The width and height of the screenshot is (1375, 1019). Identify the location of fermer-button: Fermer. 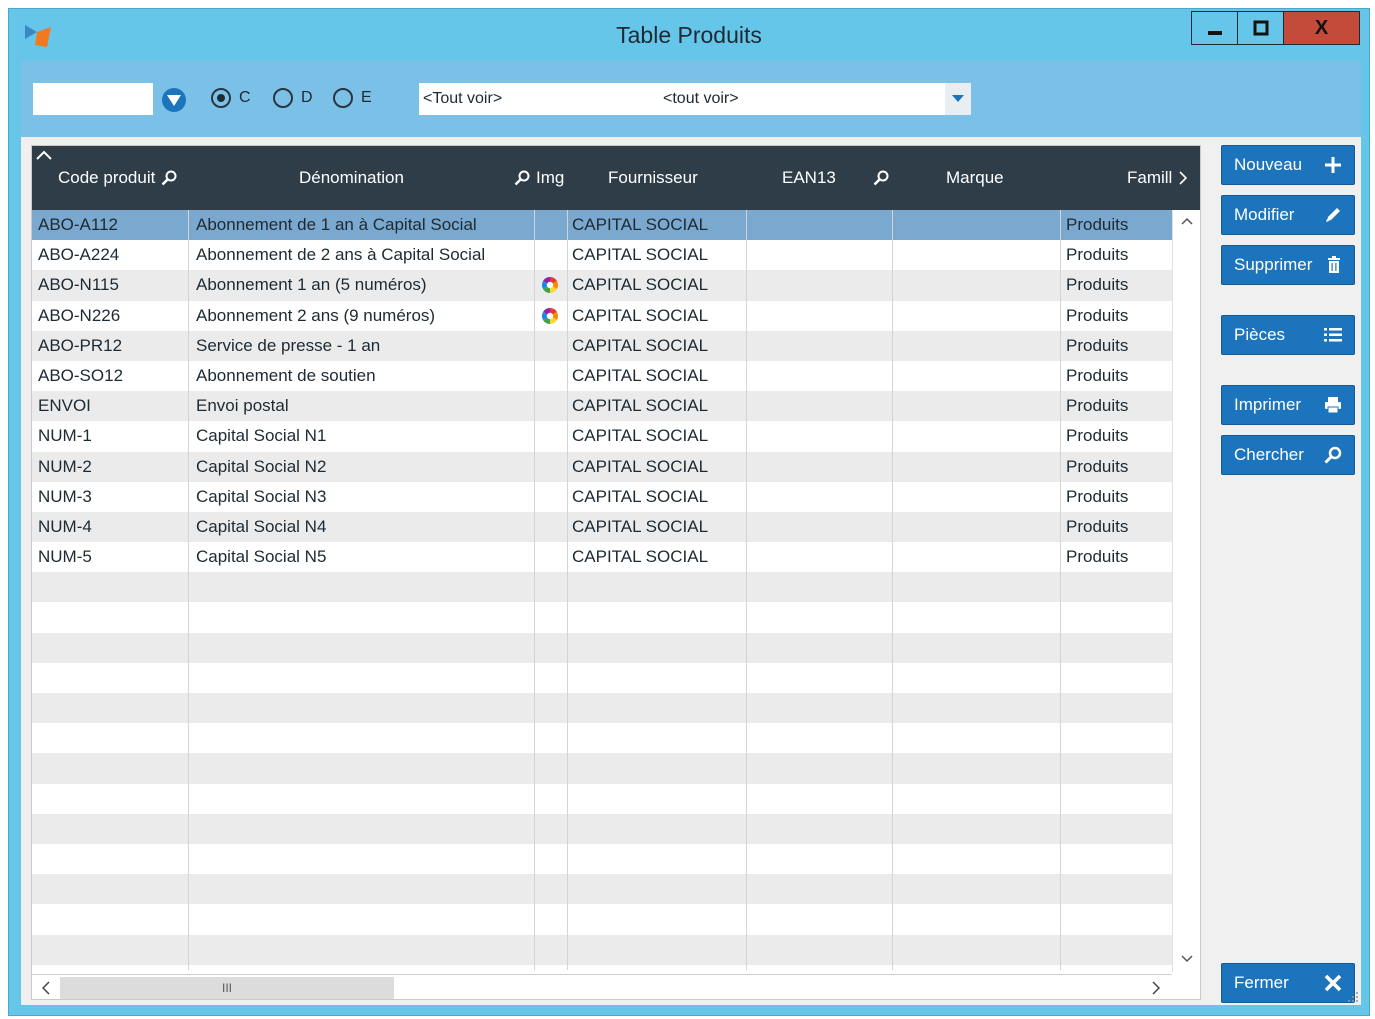
(1288, 983).